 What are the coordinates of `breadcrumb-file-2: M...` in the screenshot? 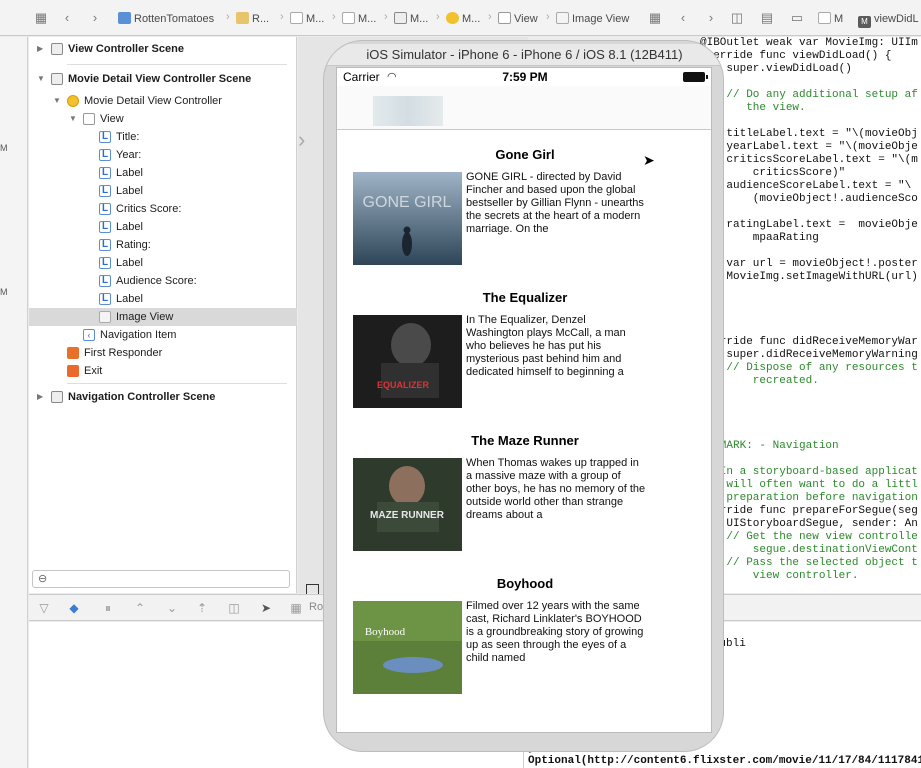 It's located at (359, 19).